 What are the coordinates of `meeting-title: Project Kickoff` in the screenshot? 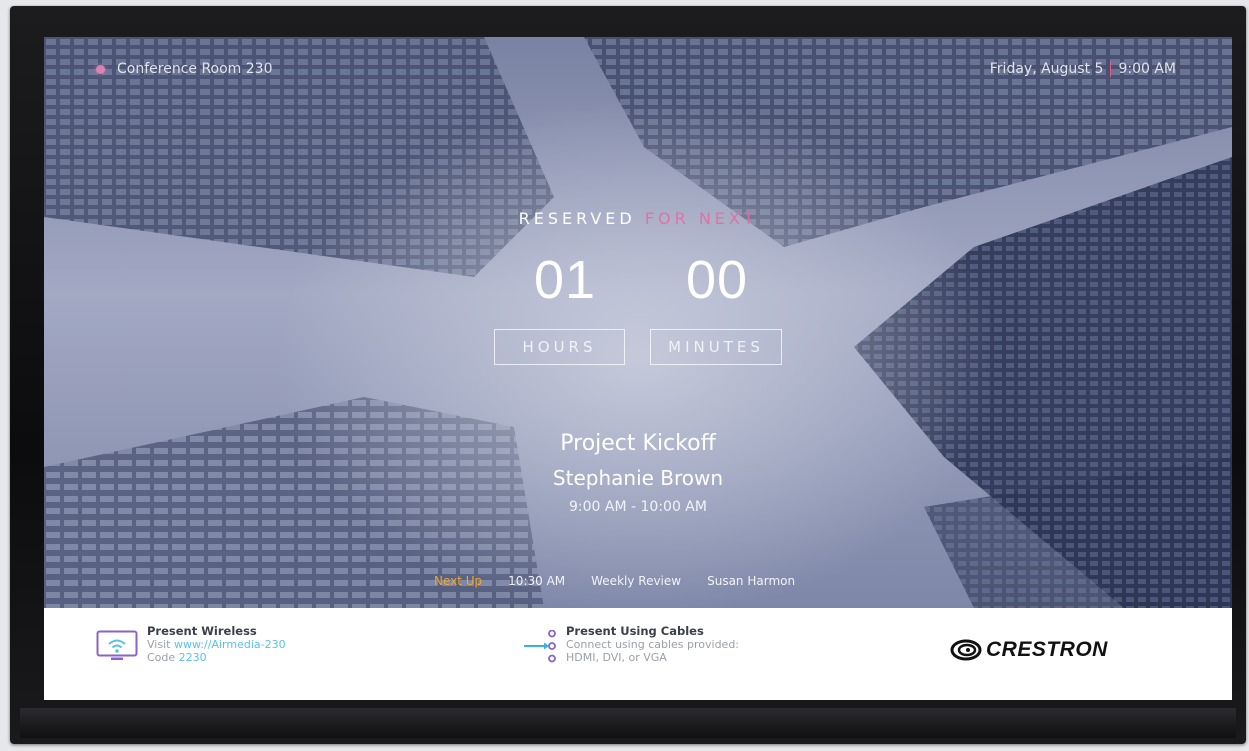 It's located at (638, 443).